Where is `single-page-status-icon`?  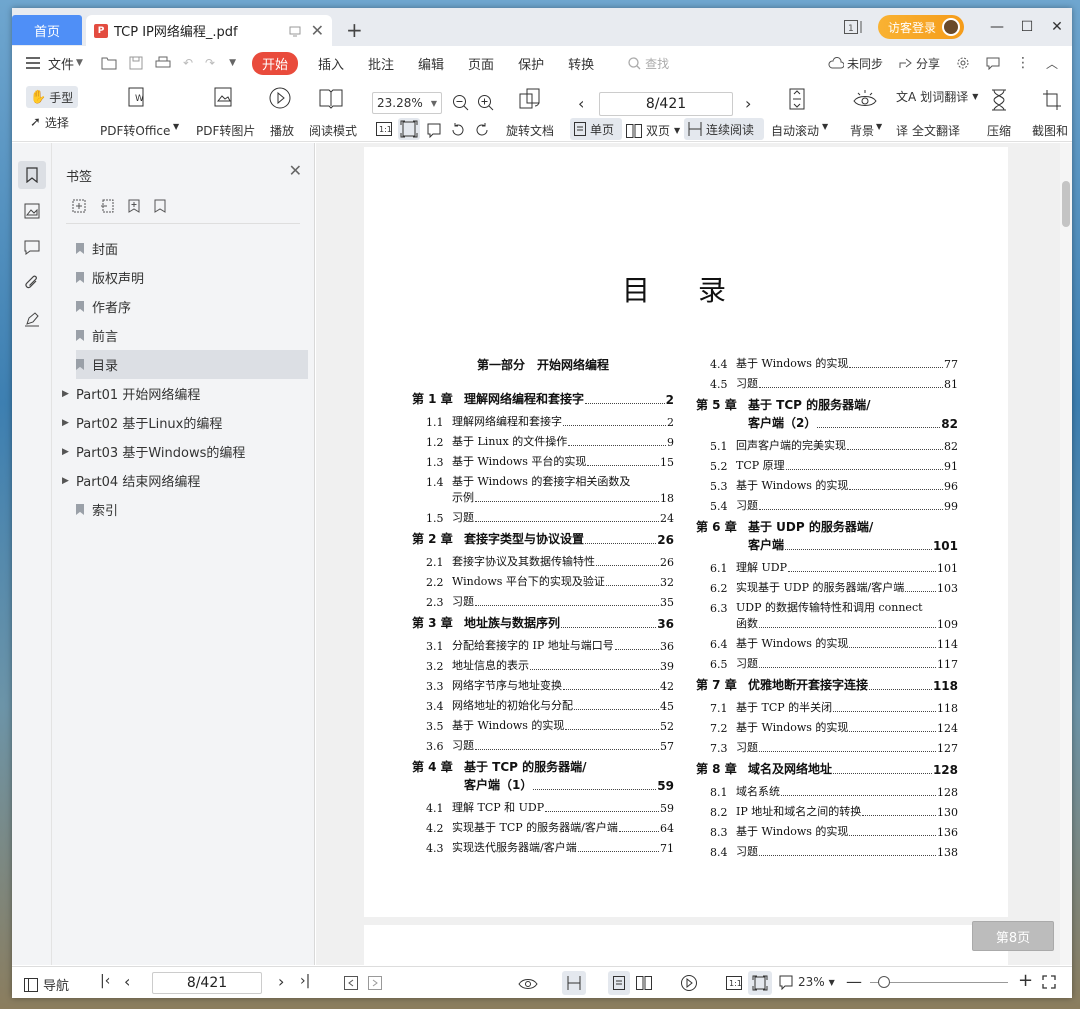 single-page-status-icon is located at coordinates (619, 983).